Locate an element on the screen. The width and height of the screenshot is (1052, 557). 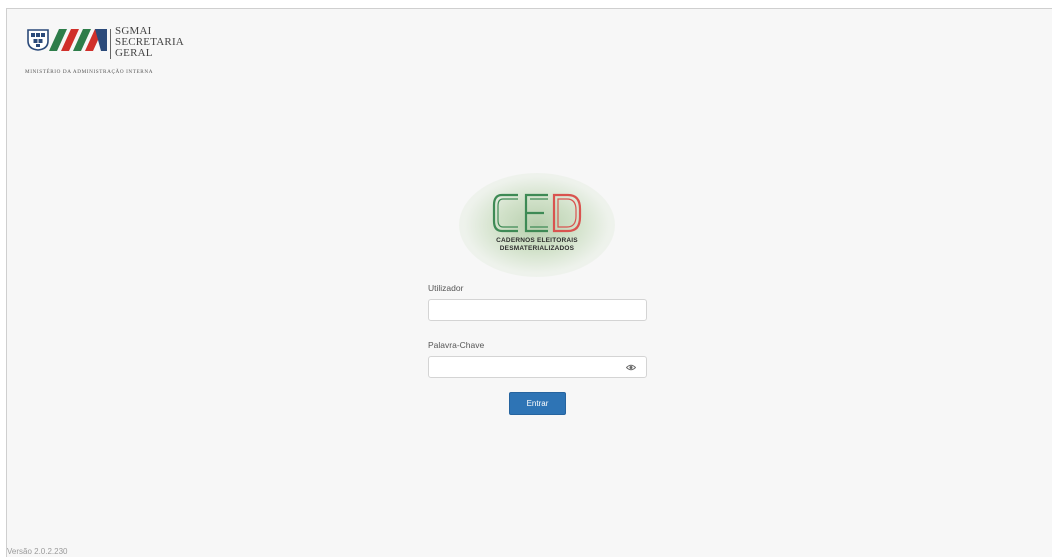
ministry-label: MINISTÉRIO DA ADMINISTRAÇÃO INTERNA is located at coordinates (89, 72).